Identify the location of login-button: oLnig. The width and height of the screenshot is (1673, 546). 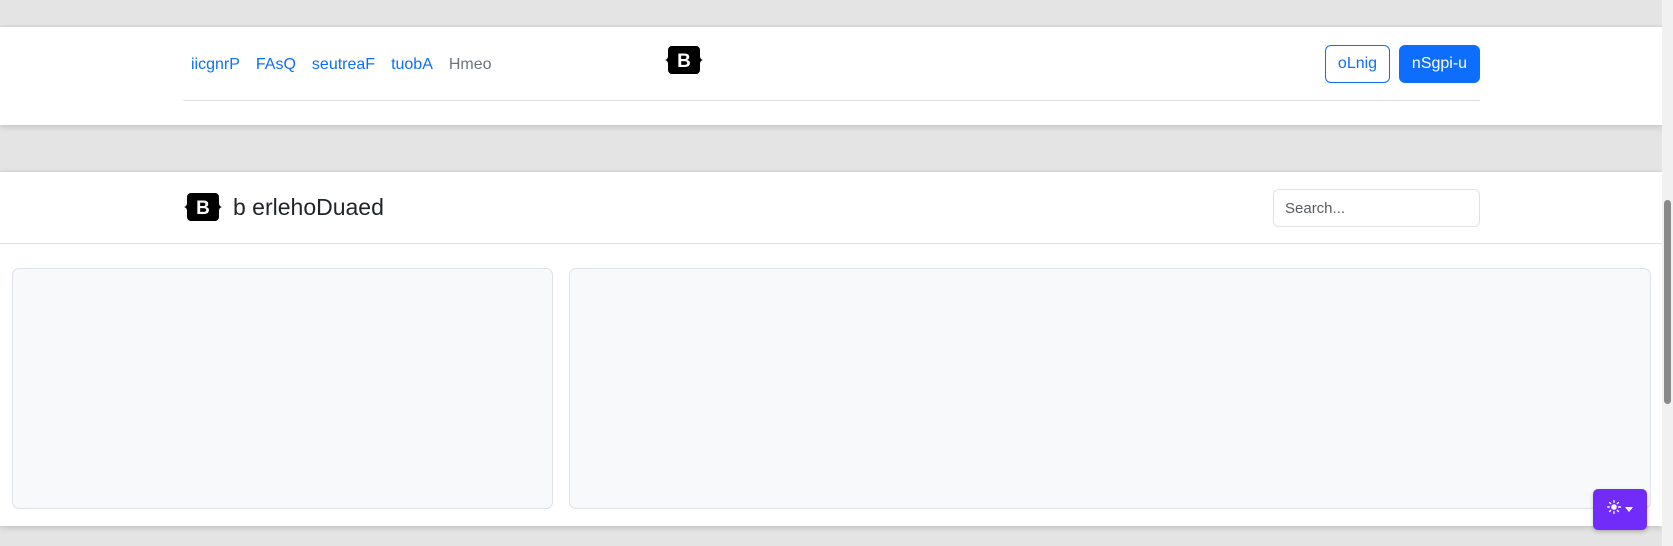
(1357, 64).